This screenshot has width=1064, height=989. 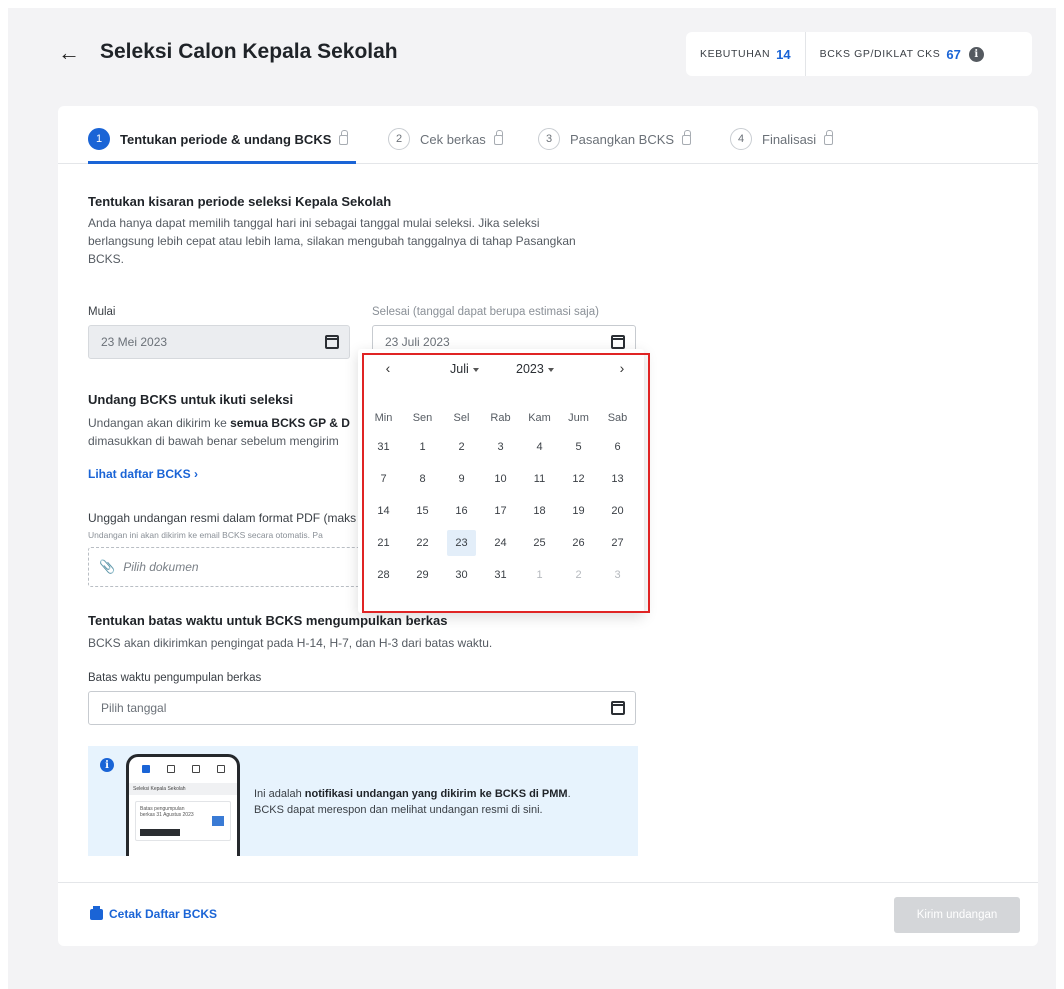 I want to click on upload-placeholder: Pilih dokumen, so click(x=161, y=567).